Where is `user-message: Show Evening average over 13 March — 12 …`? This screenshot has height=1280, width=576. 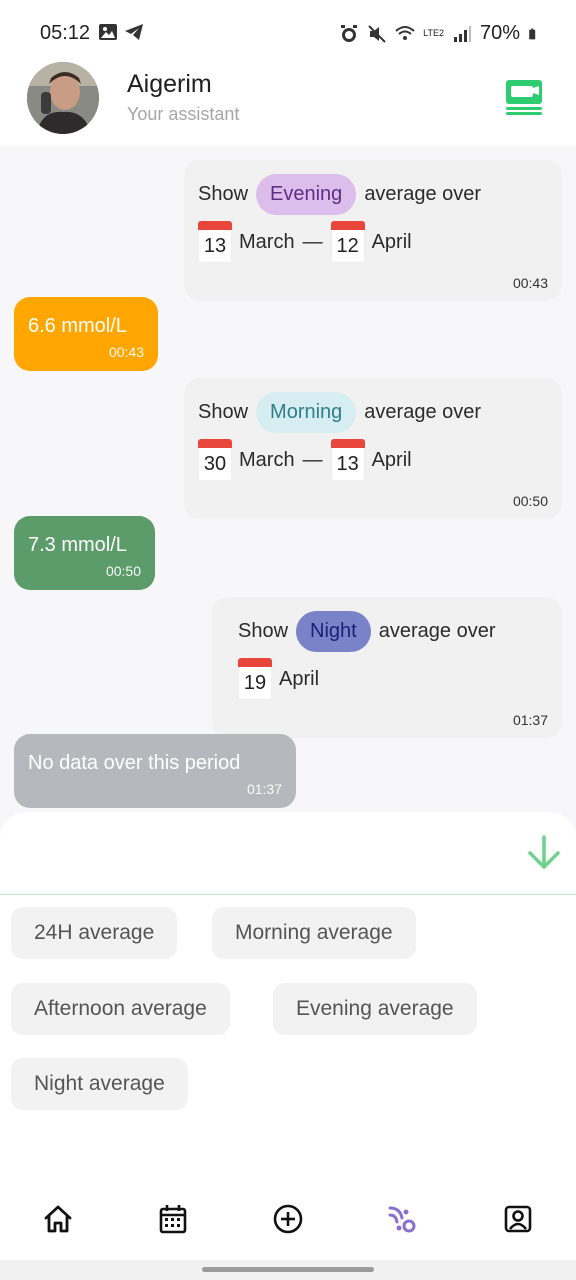
user-message: Show Evening average over 13 March — 12 … is located at coordinates (373, 230).